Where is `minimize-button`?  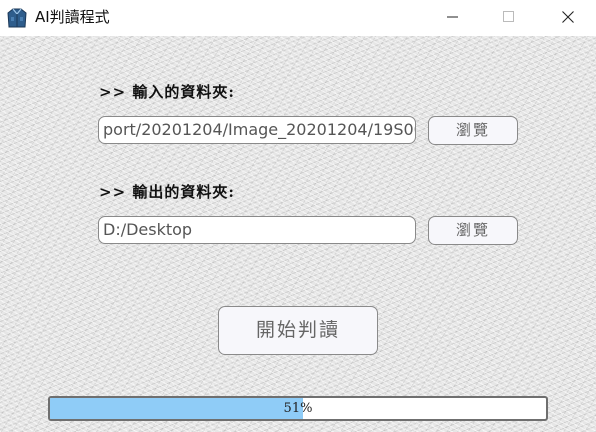
minimize-button is located at coordinates (453, 17).